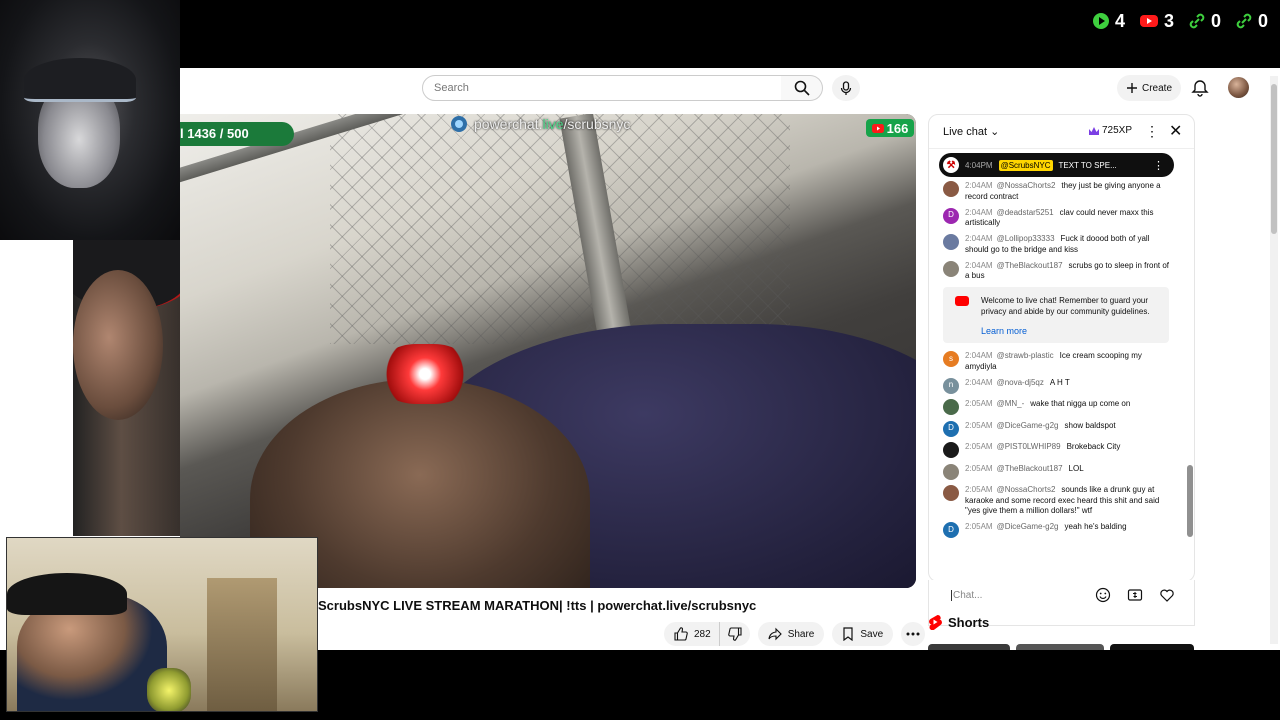 The height and width of the screenshot is (720, 1280). I want to click on notifications-bell-icon, so click(1200, 88).